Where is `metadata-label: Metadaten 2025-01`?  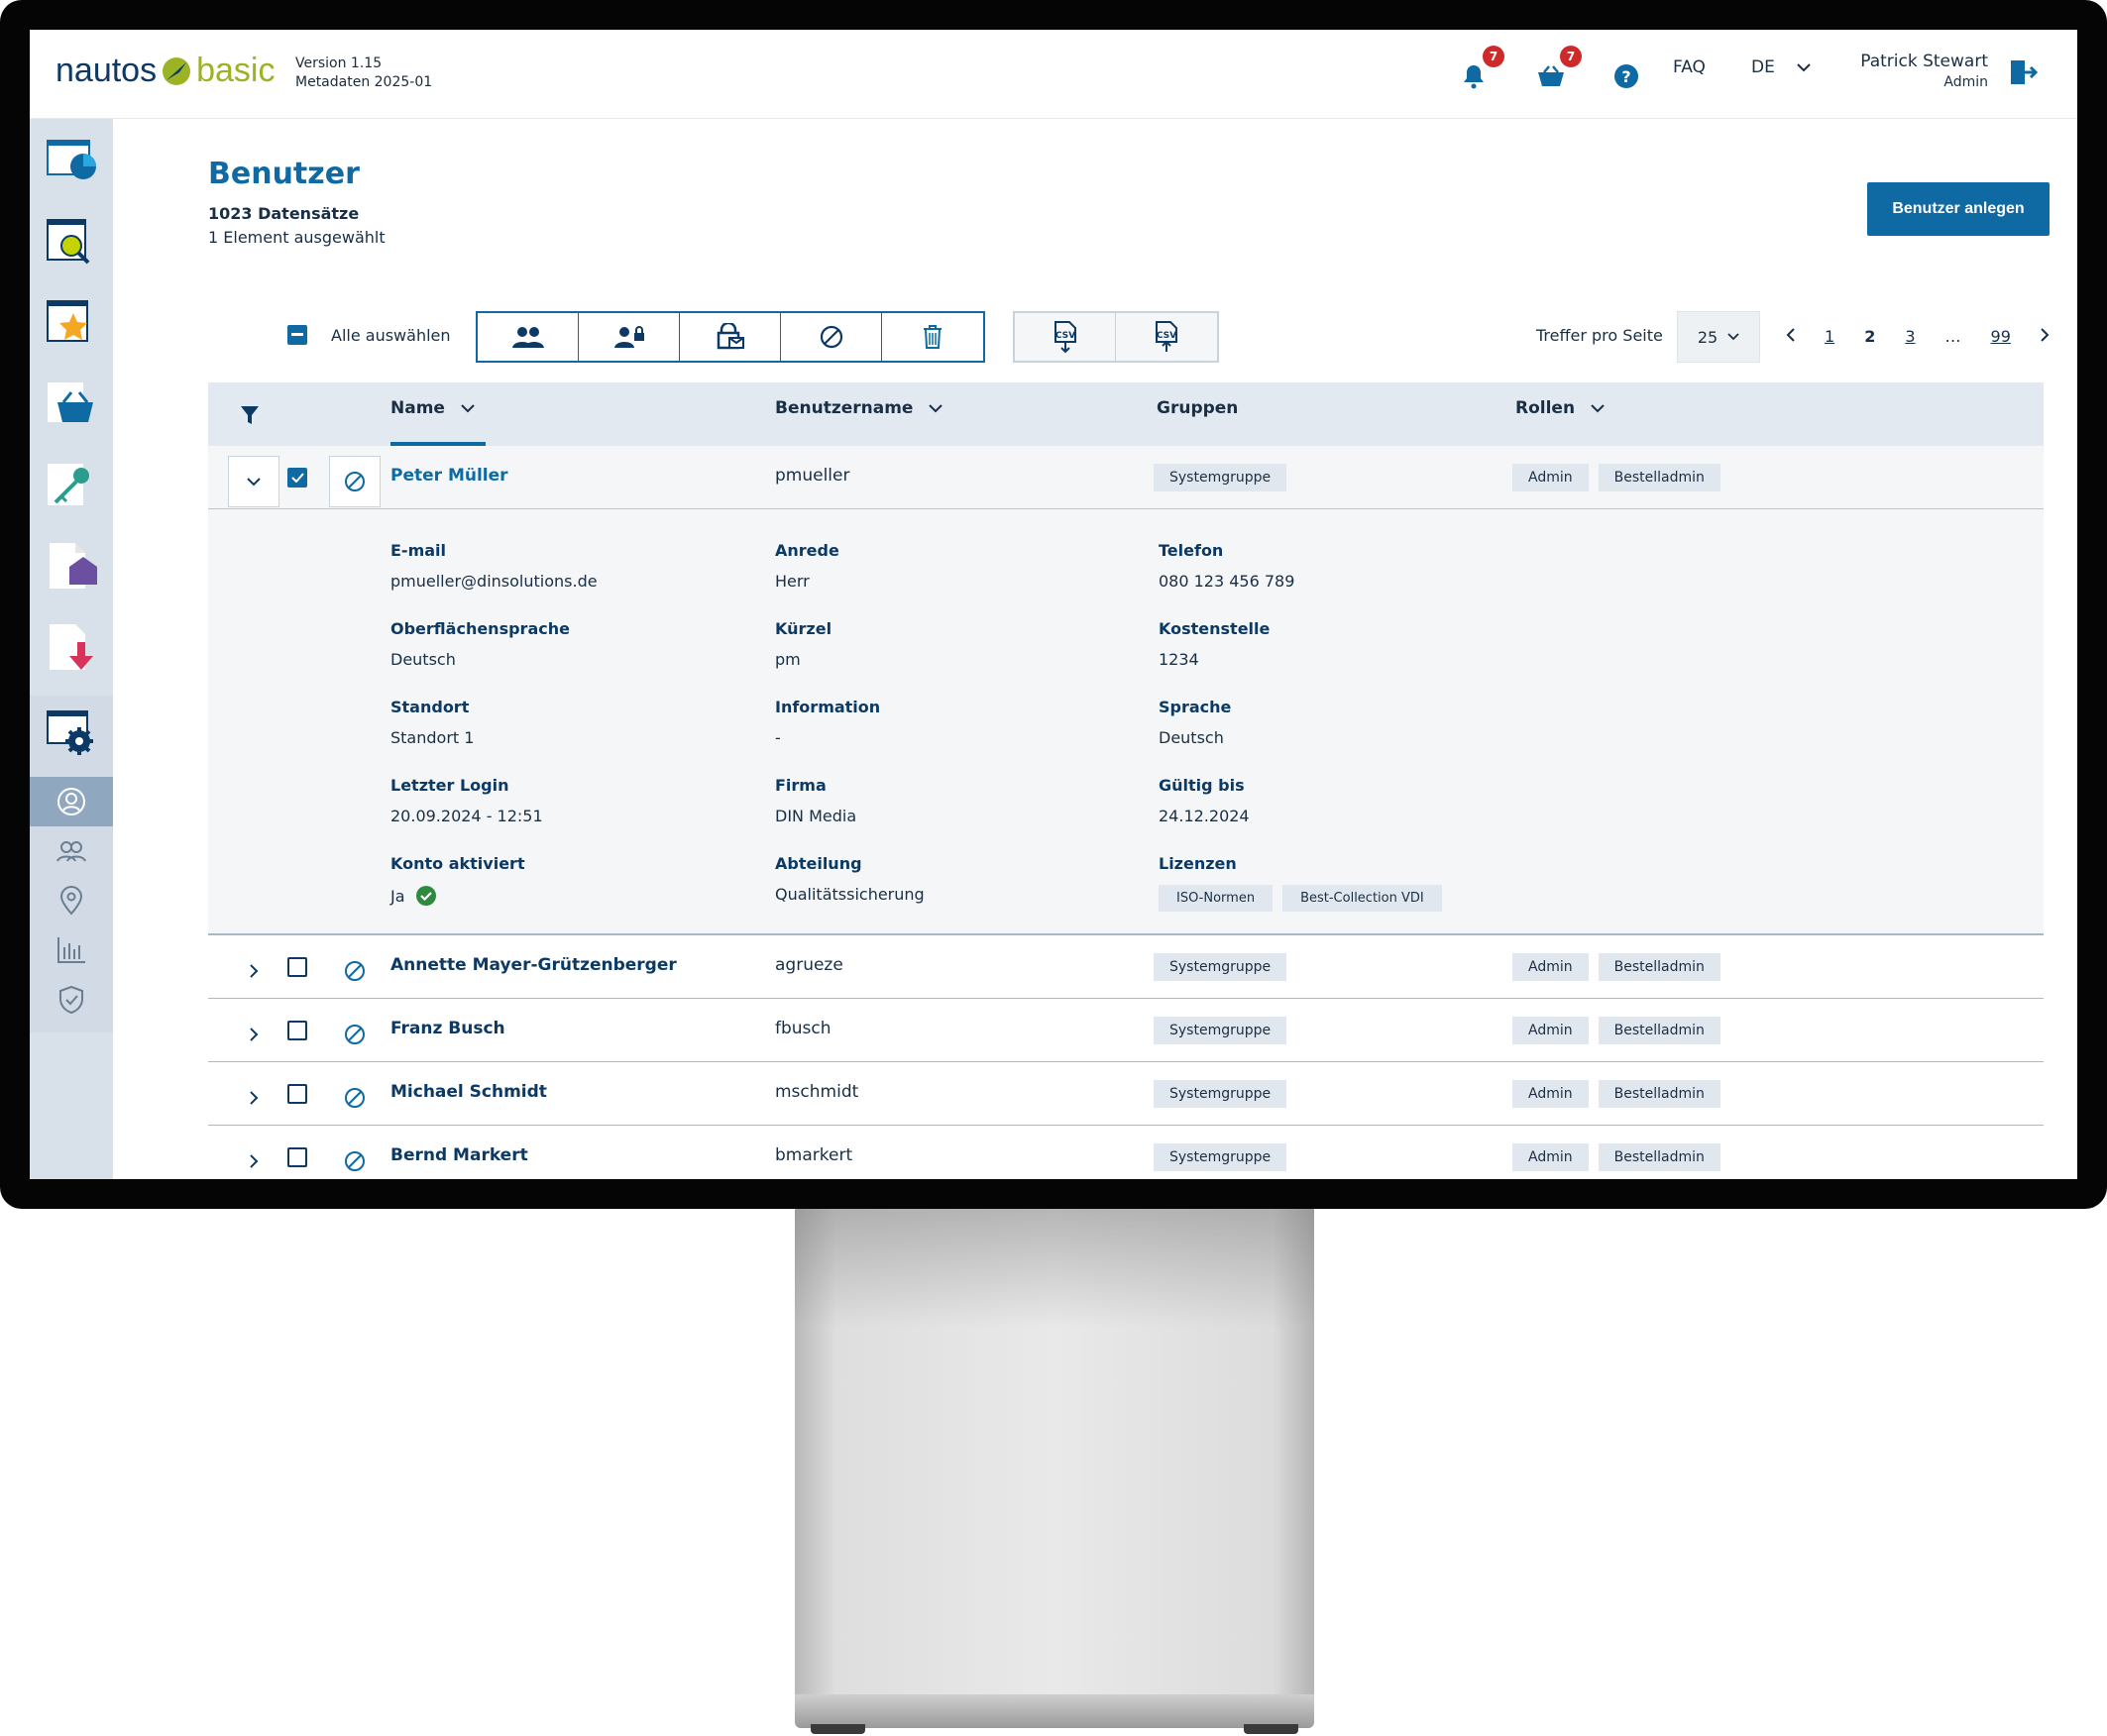
metadata-label: Metadaten 2025-01 is located at coordinates (364, 82).